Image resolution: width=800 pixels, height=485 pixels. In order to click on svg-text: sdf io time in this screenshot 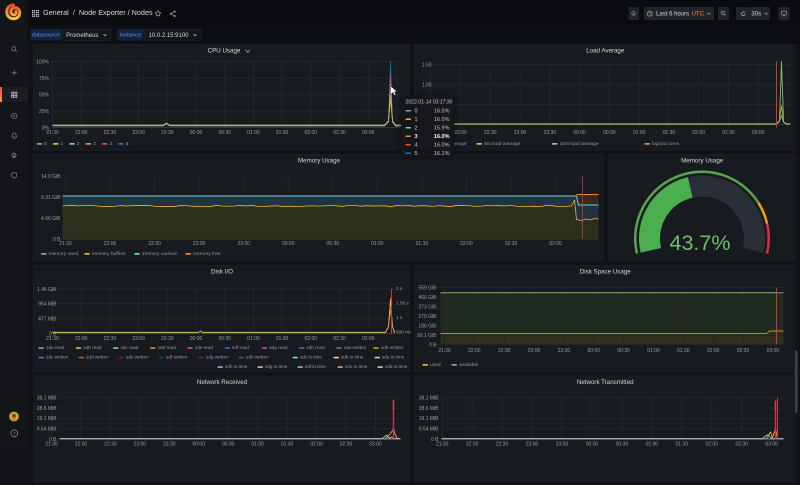, I will do `click(315, 366)`.